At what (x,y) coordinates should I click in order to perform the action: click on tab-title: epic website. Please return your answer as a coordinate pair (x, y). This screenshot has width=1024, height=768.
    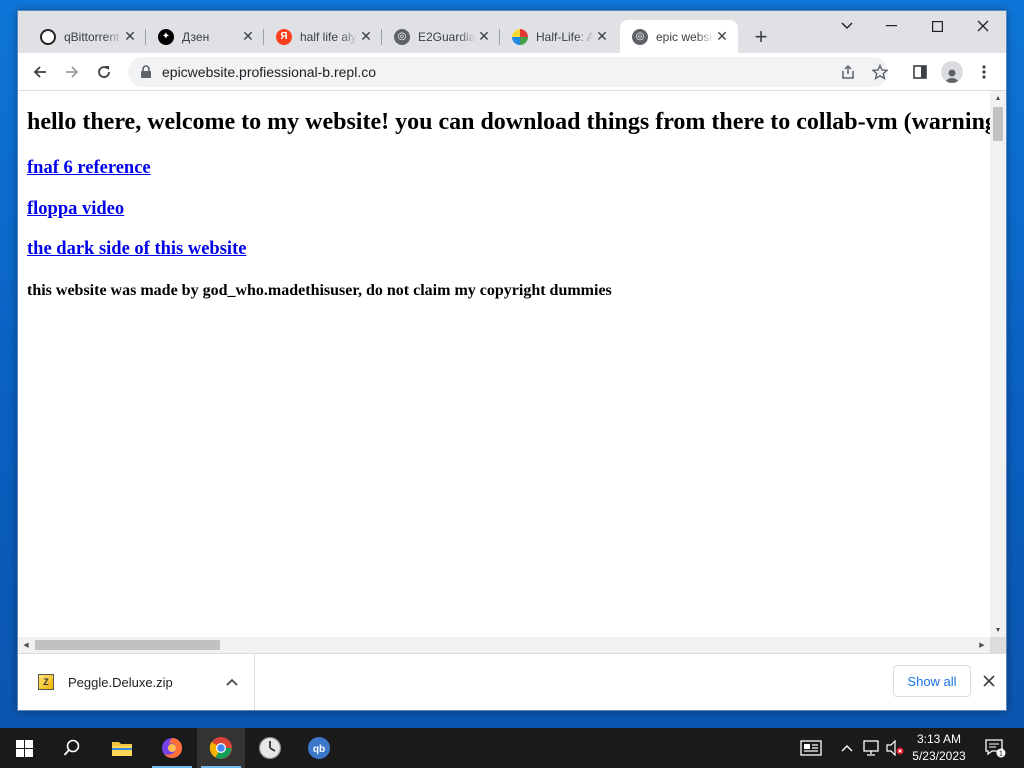
    Looking at the image, I should click on (685, 36).